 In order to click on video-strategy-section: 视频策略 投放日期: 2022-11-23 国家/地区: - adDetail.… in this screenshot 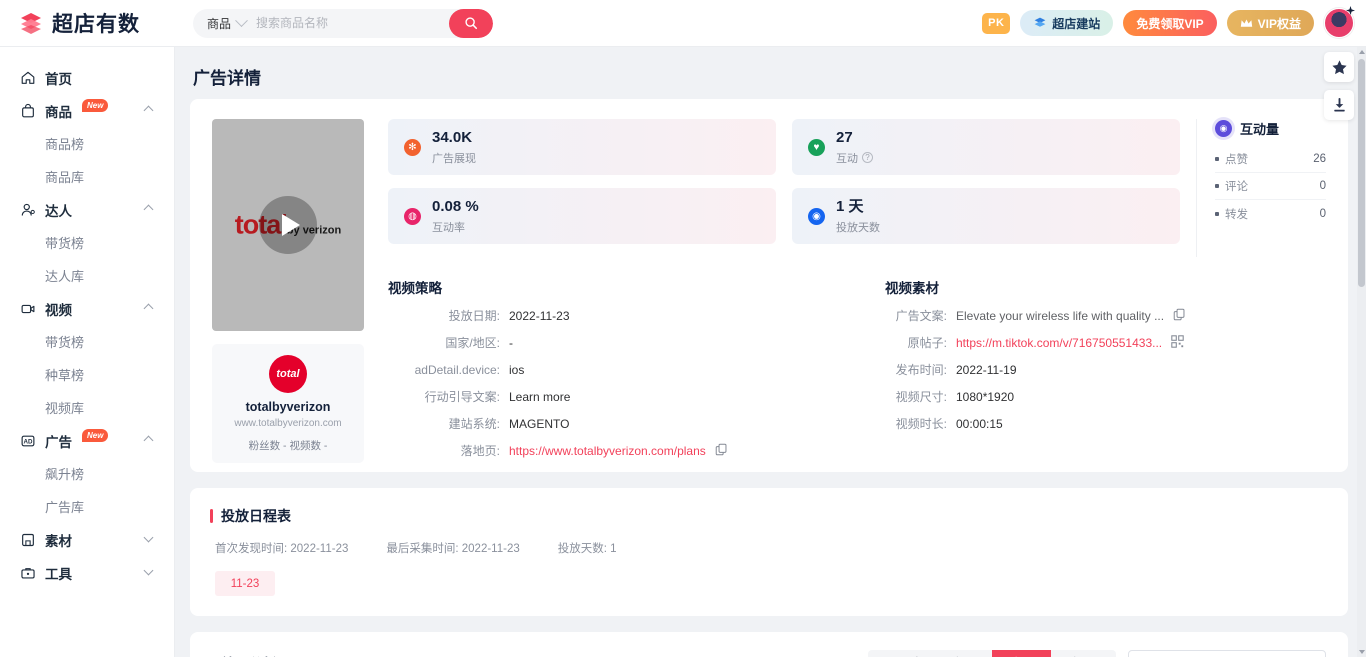, I will do `click(608, 373)`.